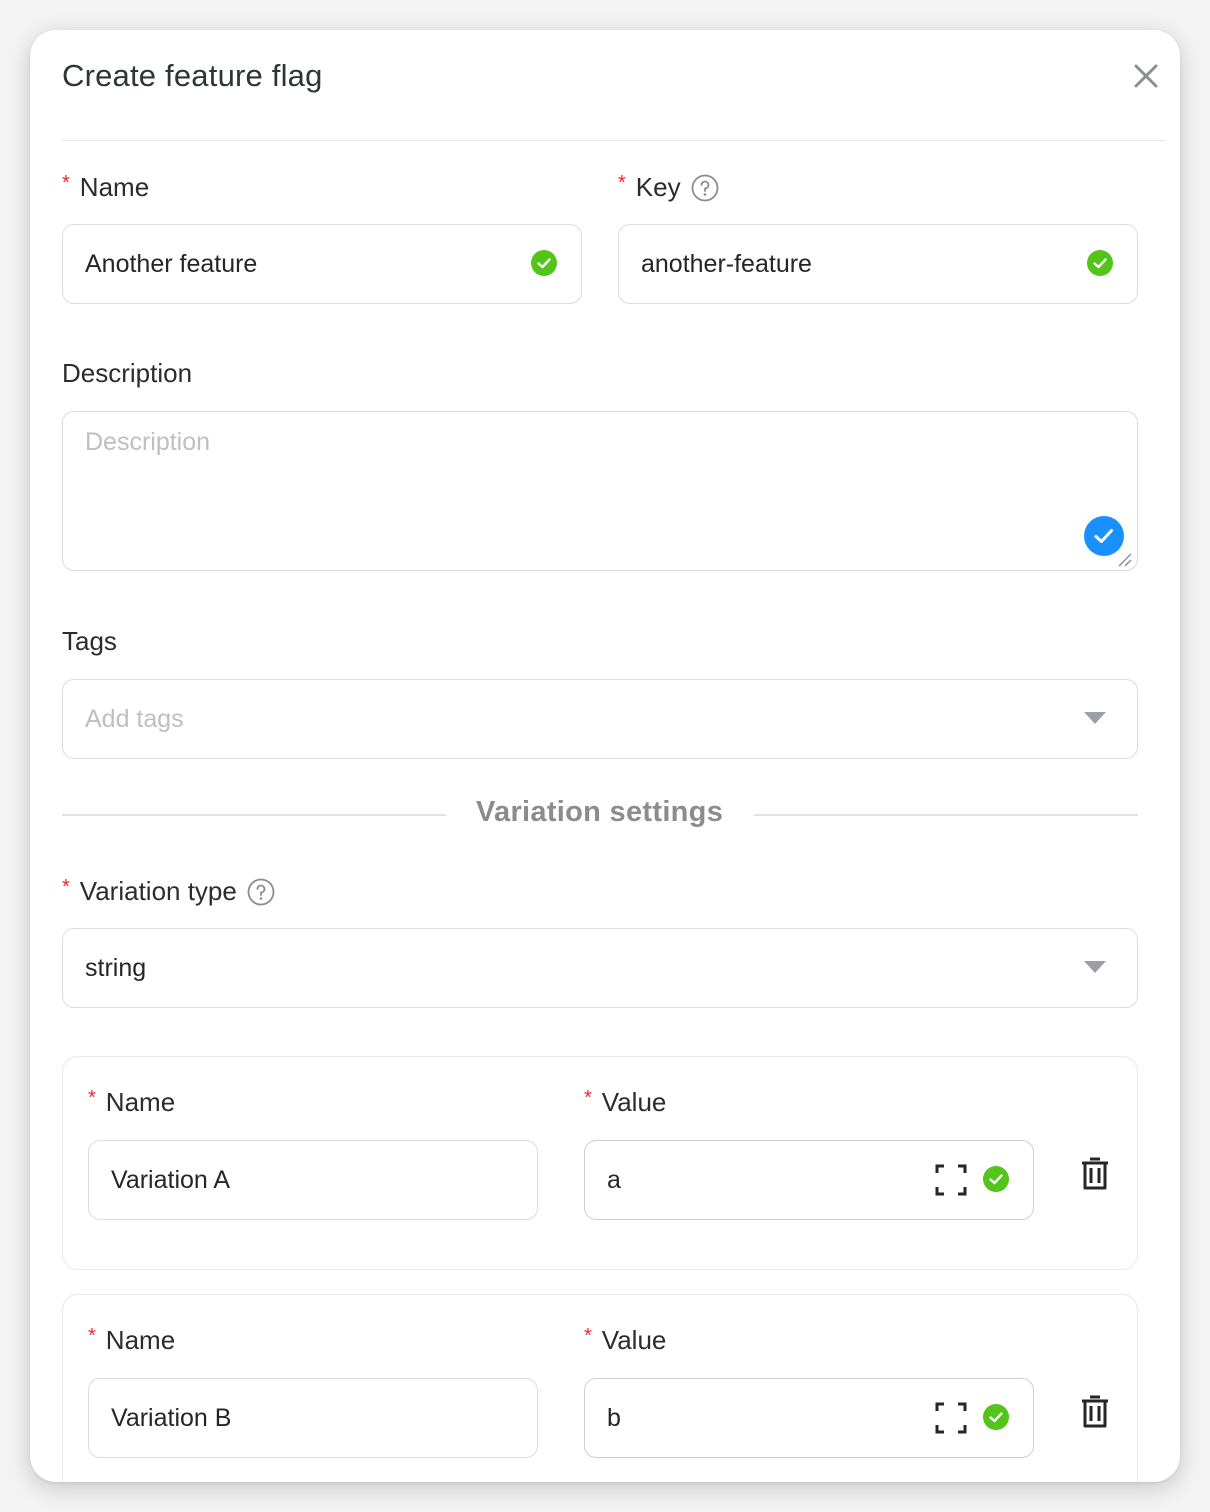 The height and width of the screenshot is (1512, 1210). What do you see at coordinates (878, 264) in the screenshot?
I see `key-input: another-feature` at bounding box center [878, 264].